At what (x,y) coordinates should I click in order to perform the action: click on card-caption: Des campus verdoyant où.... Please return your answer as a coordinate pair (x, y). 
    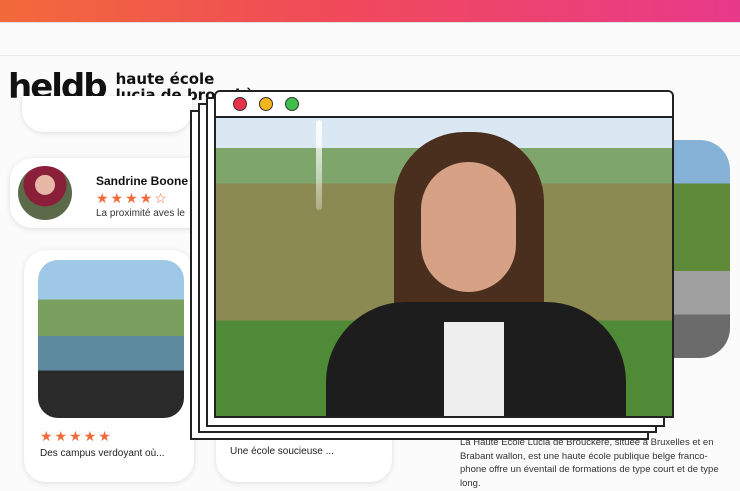
    Looking at the image, I should click on (102, 453).